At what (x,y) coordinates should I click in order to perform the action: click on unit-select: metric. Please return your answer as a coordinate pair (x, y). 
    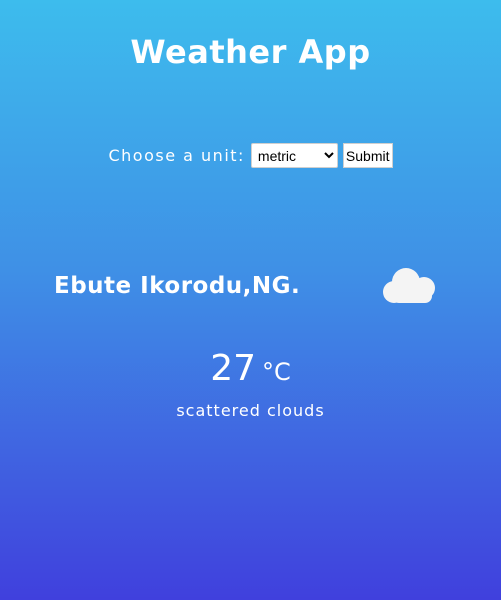
    Looking at the image, I should click on (294, 155).